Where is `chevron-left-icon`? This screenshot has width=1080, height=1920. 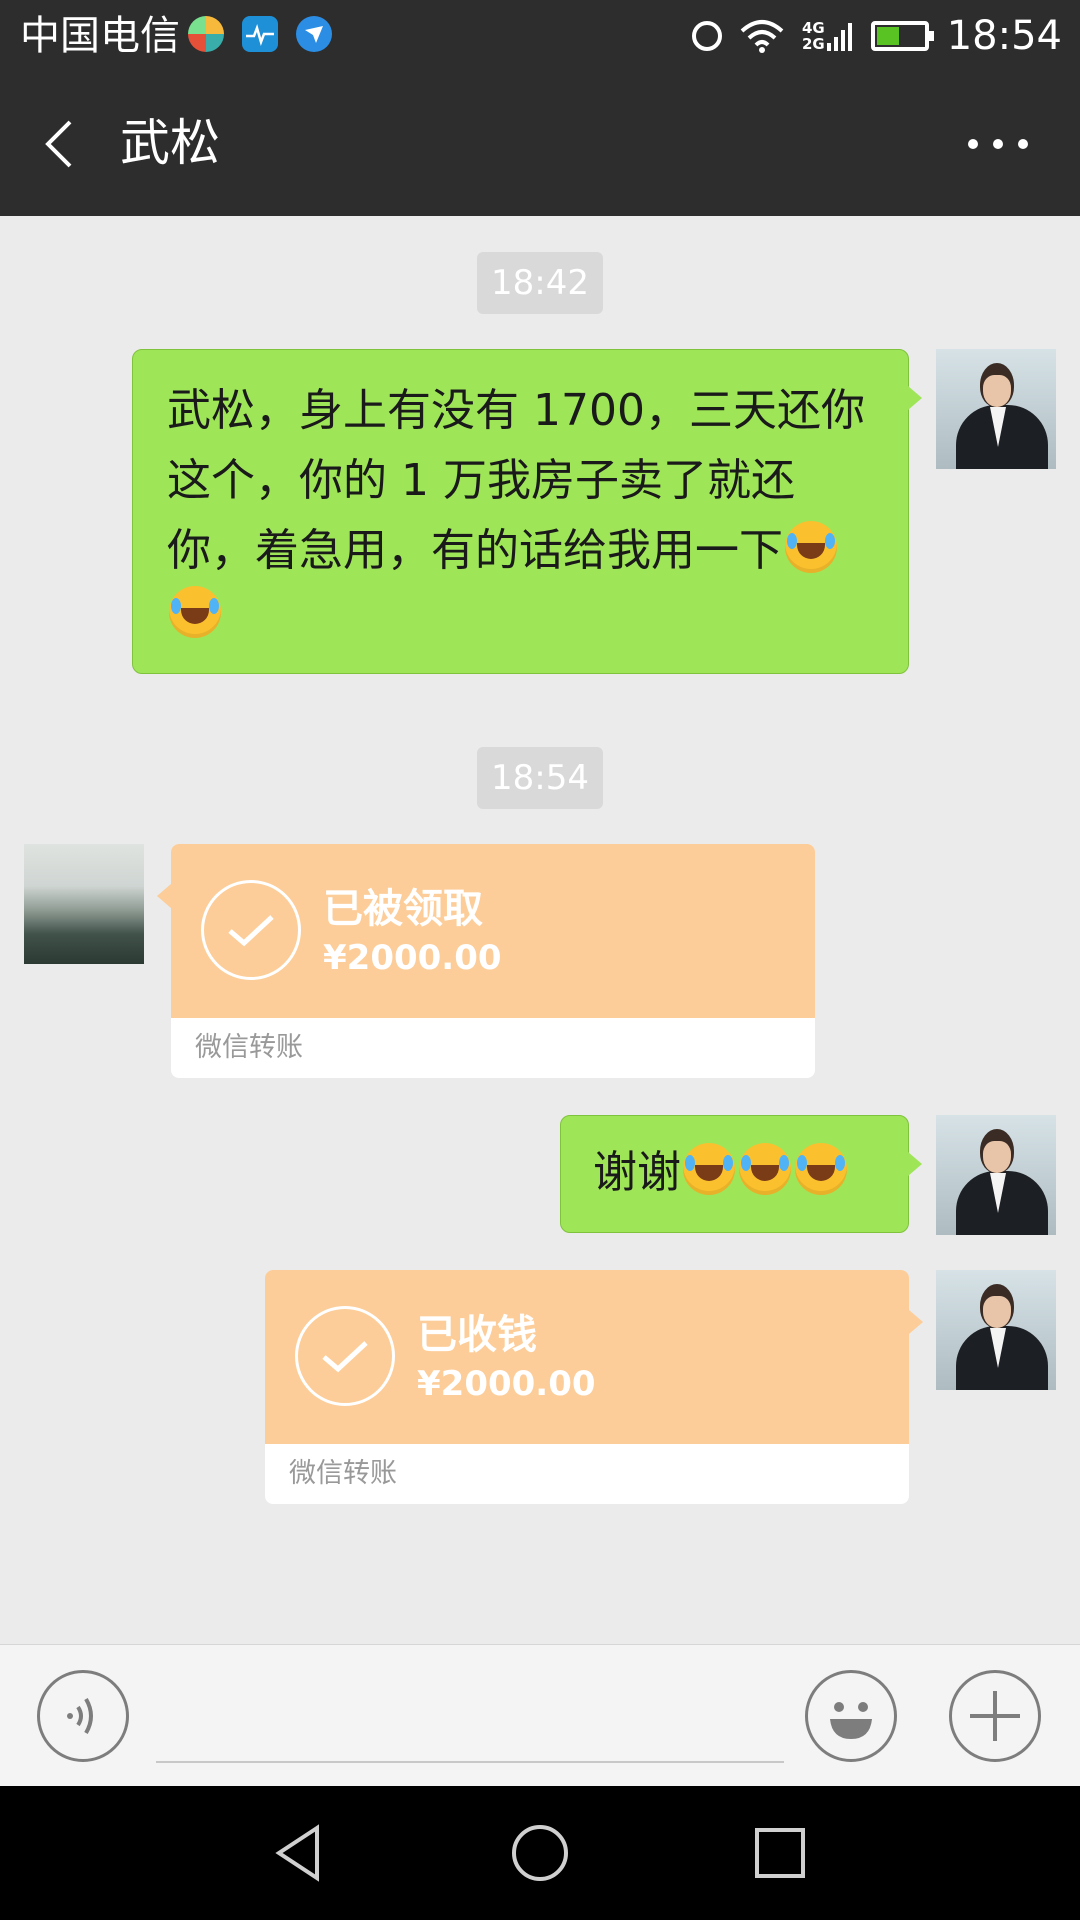
chevron-left-icon is located at coordinates (64, 144).